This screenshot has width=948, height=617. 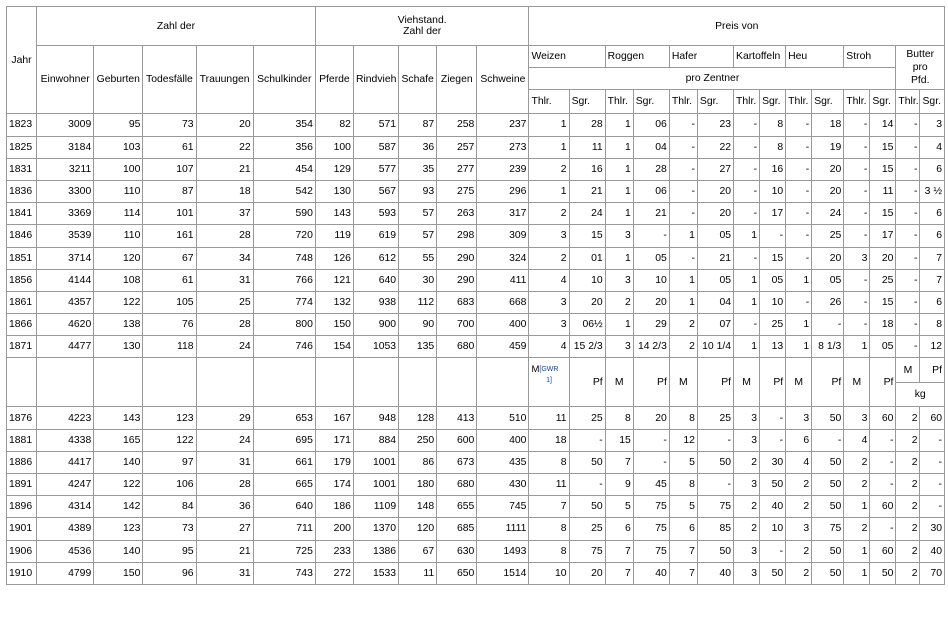 What do you see at coordinates (65, 573) in the screenshot?
I see `table-cell: 4799` at bounding box center [65, 573].